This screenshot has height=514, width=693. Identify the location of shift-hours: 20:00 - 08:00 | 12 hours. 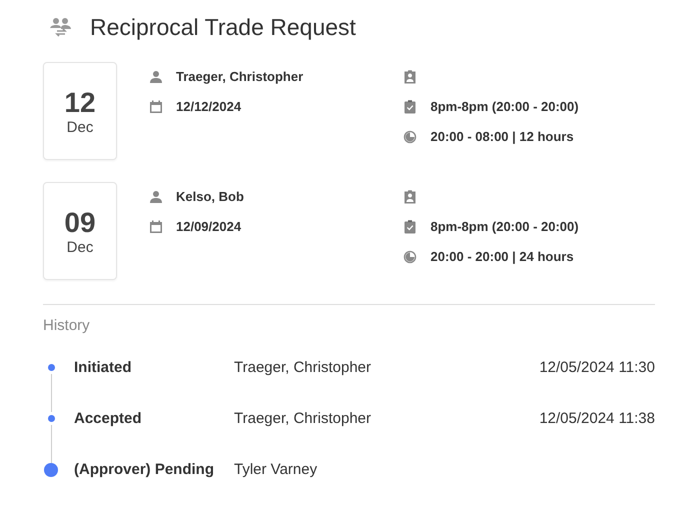
(502, 136).